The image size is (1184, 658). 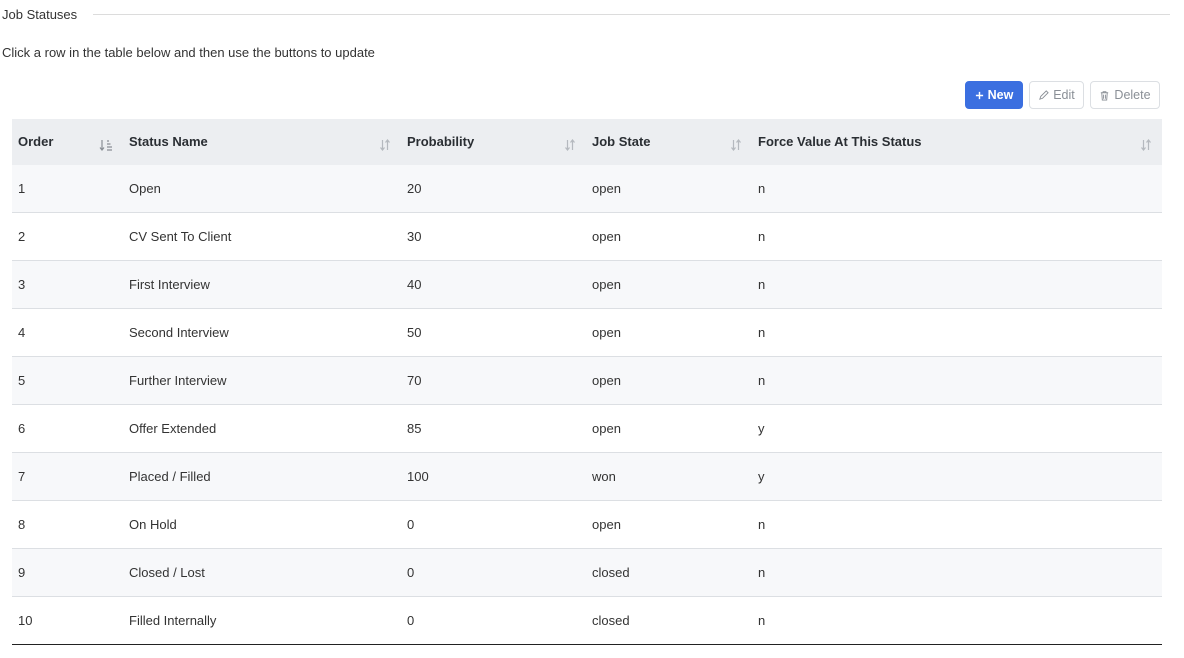 I want to click on delete-button-label: Delete, so click(x=1132, y=95).